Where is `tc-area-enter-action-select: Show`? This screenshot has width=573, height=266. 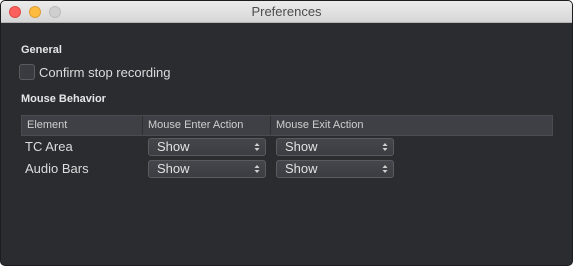
tc-area-enter-action-select: Show is located at coordinates (207, 147).